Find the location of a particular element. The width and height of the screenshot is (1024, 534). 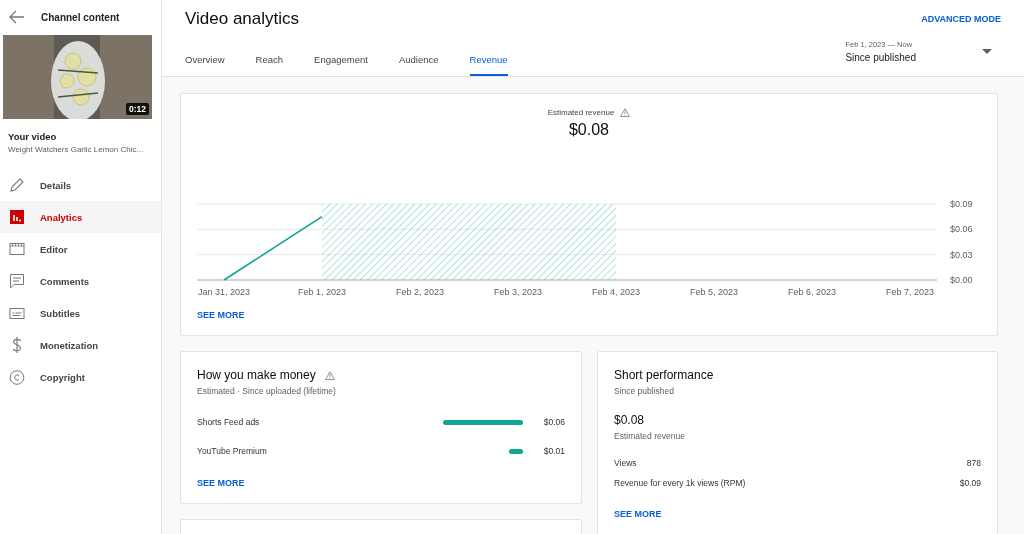

dropdown-caret-icon is located at coordinates (987, 51).